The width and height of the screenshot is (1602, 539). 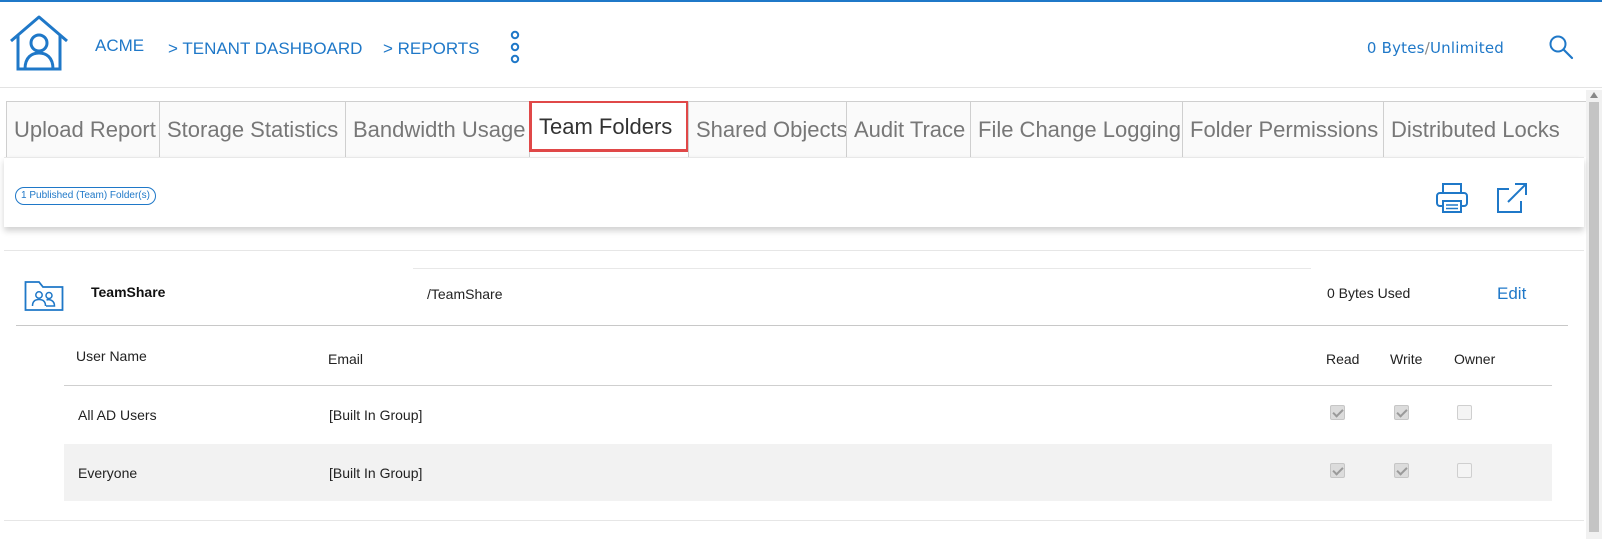 I want to click on quota-limit: Unlimited, so click(x=1466, y=48).